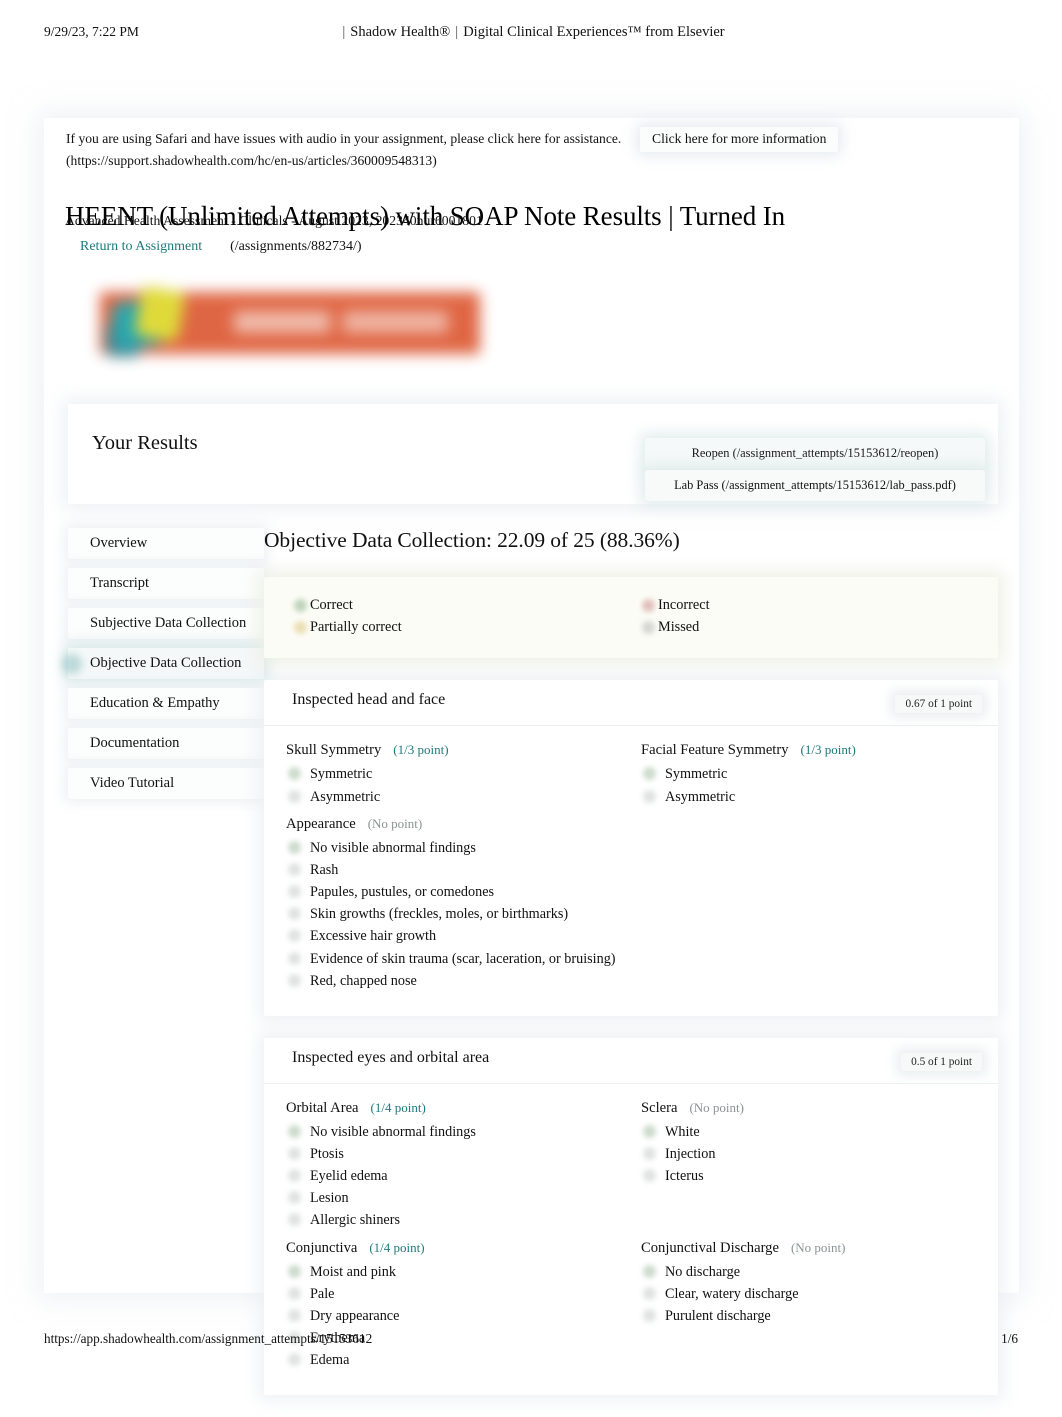  Describe the element at coordinates (132, 783) in the screenshot. I see `sidebar-item-label: Video Tutorial` at that location.